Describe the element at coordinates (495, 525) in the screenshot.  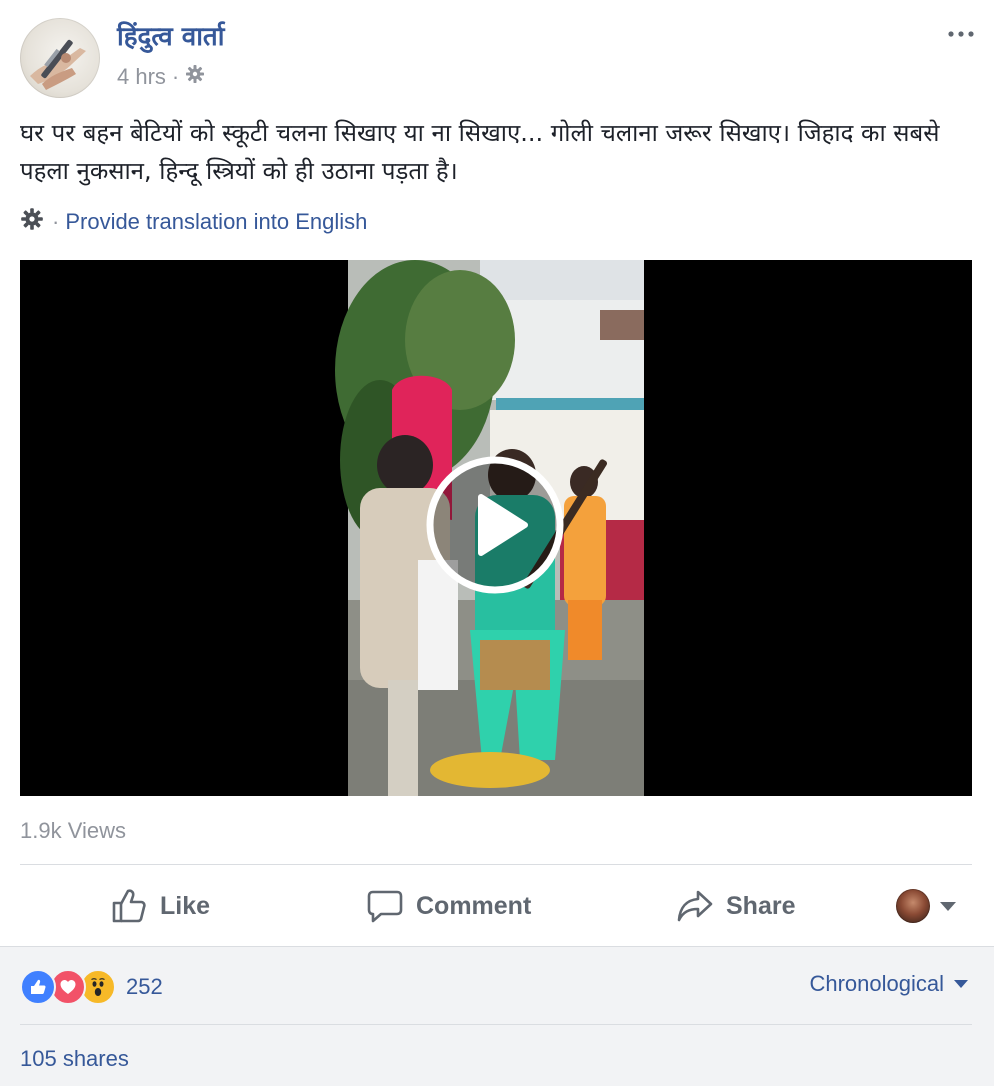
I see `play-icon` at that location.